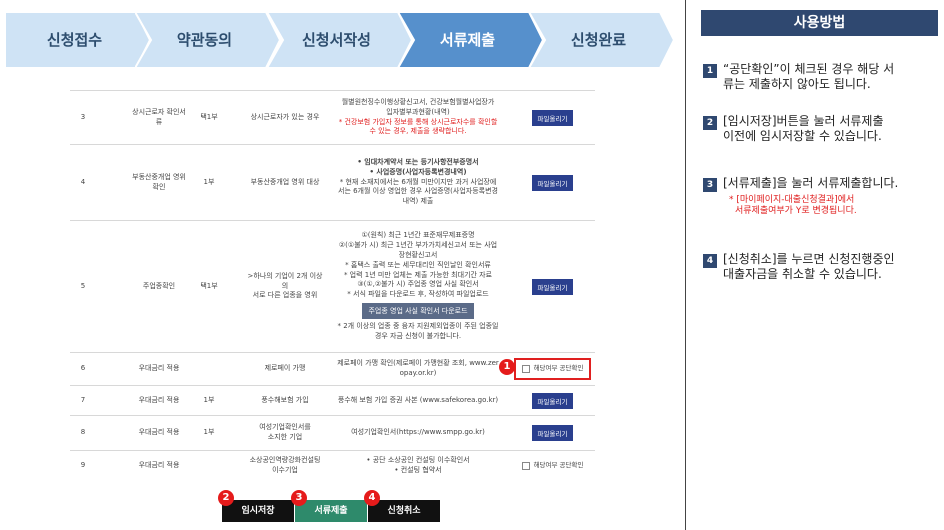  Describe the element at coordinates (418, 264) in the screenshot. I see `document-description-line: * 홈택스 출력 또는 세무대리인 직인날인 확인서류` at that location.